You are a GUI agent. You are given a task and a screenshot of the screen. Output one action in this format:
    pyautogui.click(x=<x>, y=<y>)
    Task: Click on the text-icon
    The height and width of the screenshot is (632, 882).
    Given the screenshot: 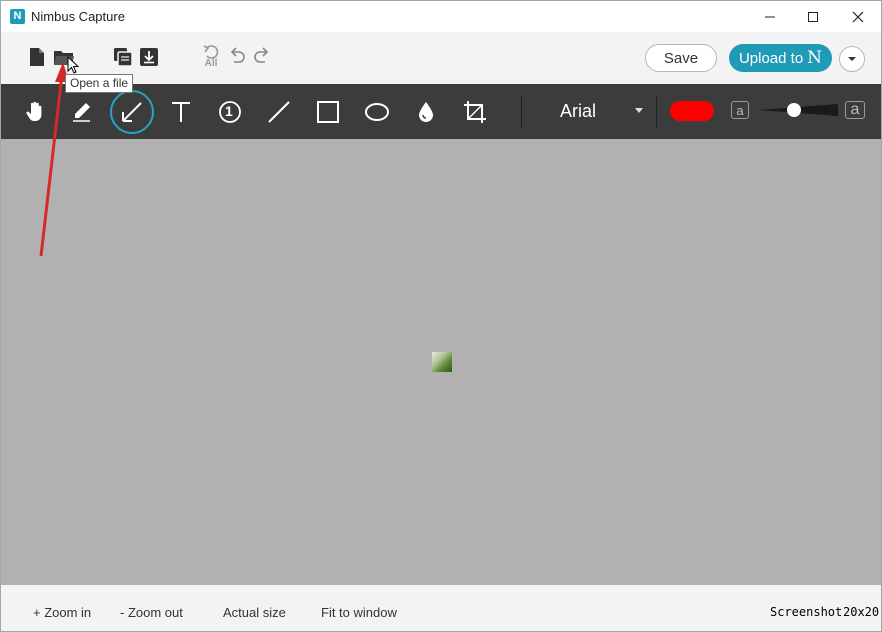 What is the action you would take?
    pyautogui.click(x=181, y=112)
    